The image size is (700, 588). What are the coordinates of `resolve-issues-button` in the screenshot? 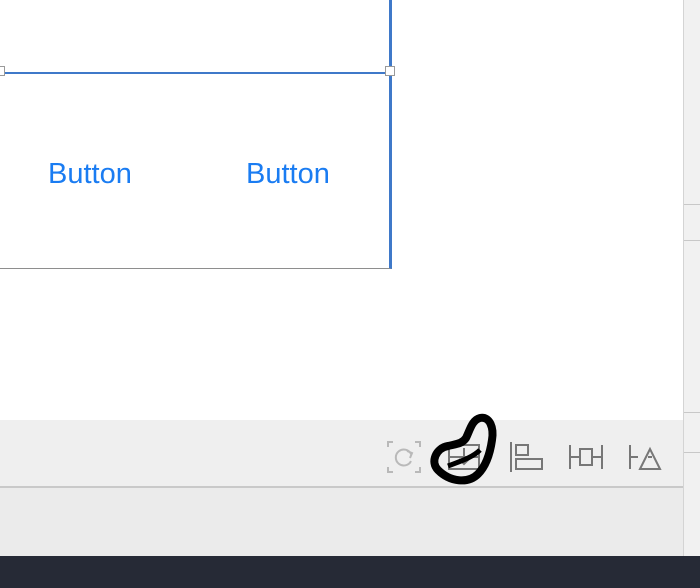 It's located at (646, 457).